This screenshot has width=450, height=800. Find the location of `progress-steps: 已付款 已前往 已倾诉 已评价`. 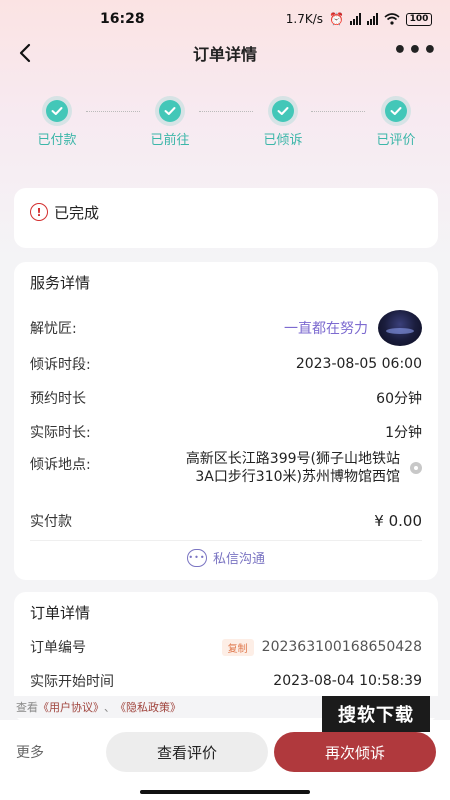

progress-steps: 已付款 已前往 已倾诉 已评价 is located at coordinates (225, 125).